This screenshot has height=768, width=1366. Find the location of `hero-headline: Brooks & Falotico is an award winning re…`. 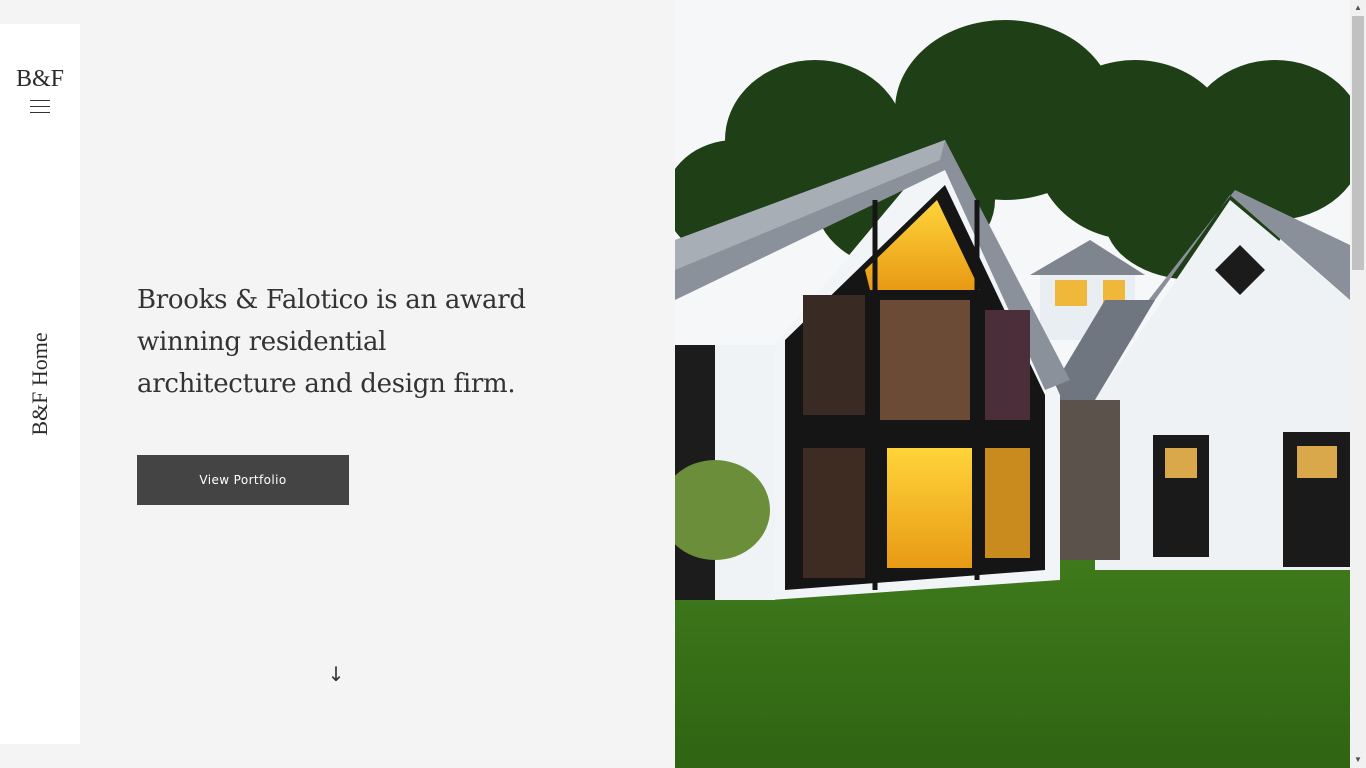

hero-headline: Brooks & Falotico is an award winning re… is located at coordinates (331, 342).